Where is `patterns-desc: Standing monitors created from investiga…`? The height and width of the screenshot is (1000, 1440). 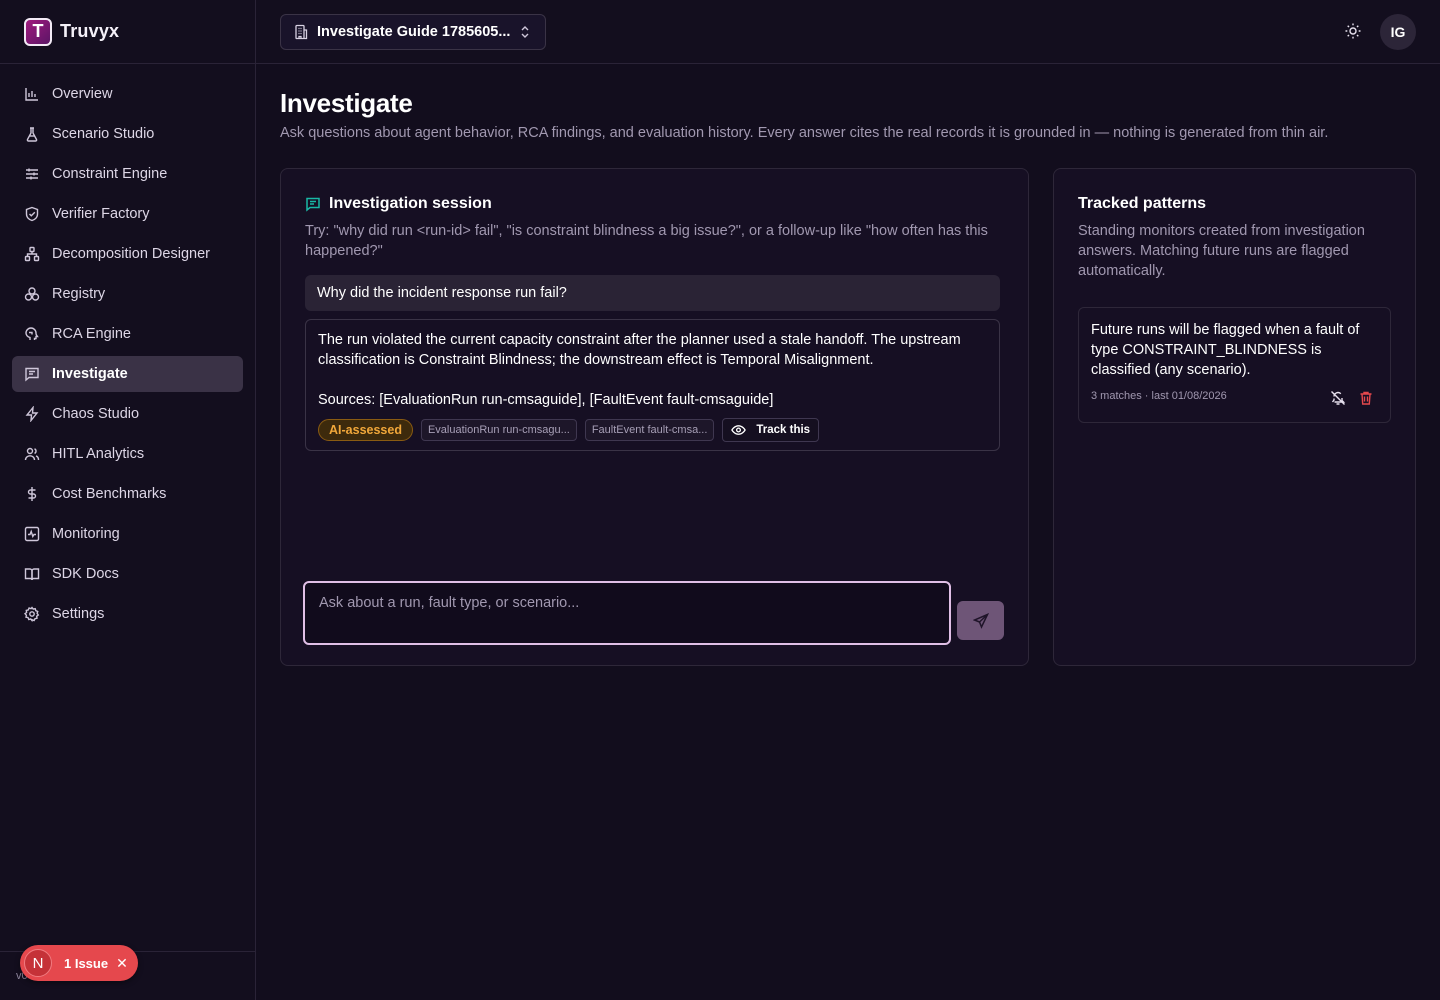 patterns-desc: Standing monitors created from investiga… is located at coordinates (1221, 251).